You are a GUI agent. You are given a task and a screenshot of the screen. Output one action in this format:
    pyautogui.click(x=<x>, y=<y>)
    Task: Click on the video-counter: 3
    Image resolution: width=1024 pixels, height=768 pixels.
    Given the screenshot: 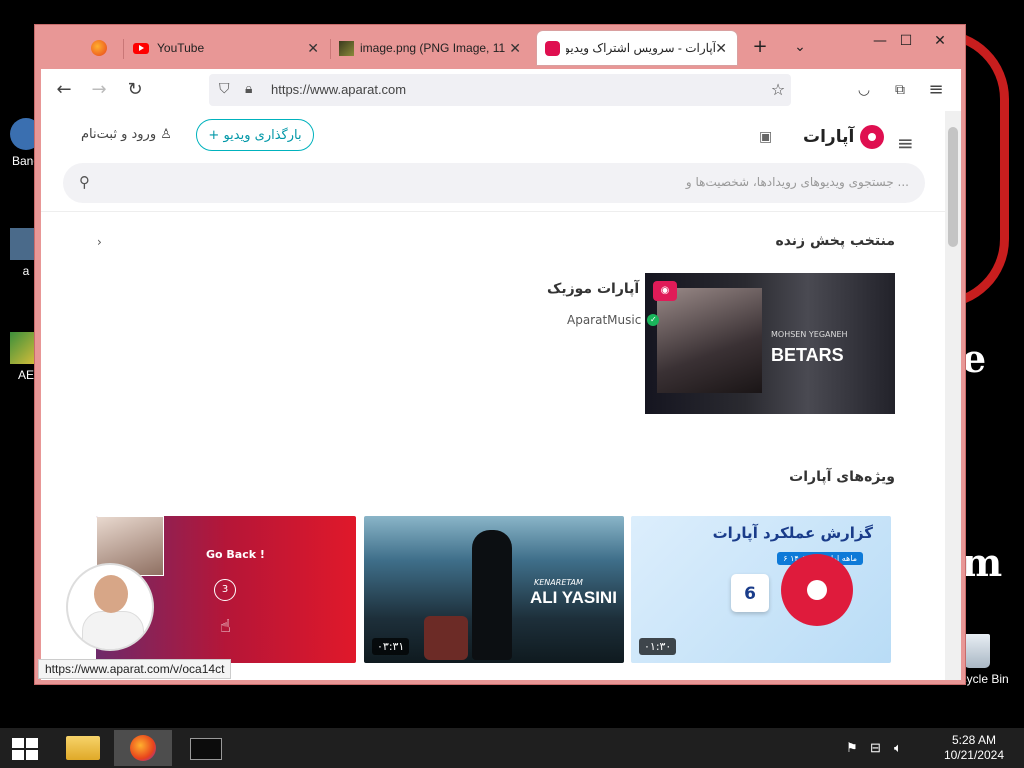 What is the action you would take?
    pyautogui.click(x=225, y=590)
    